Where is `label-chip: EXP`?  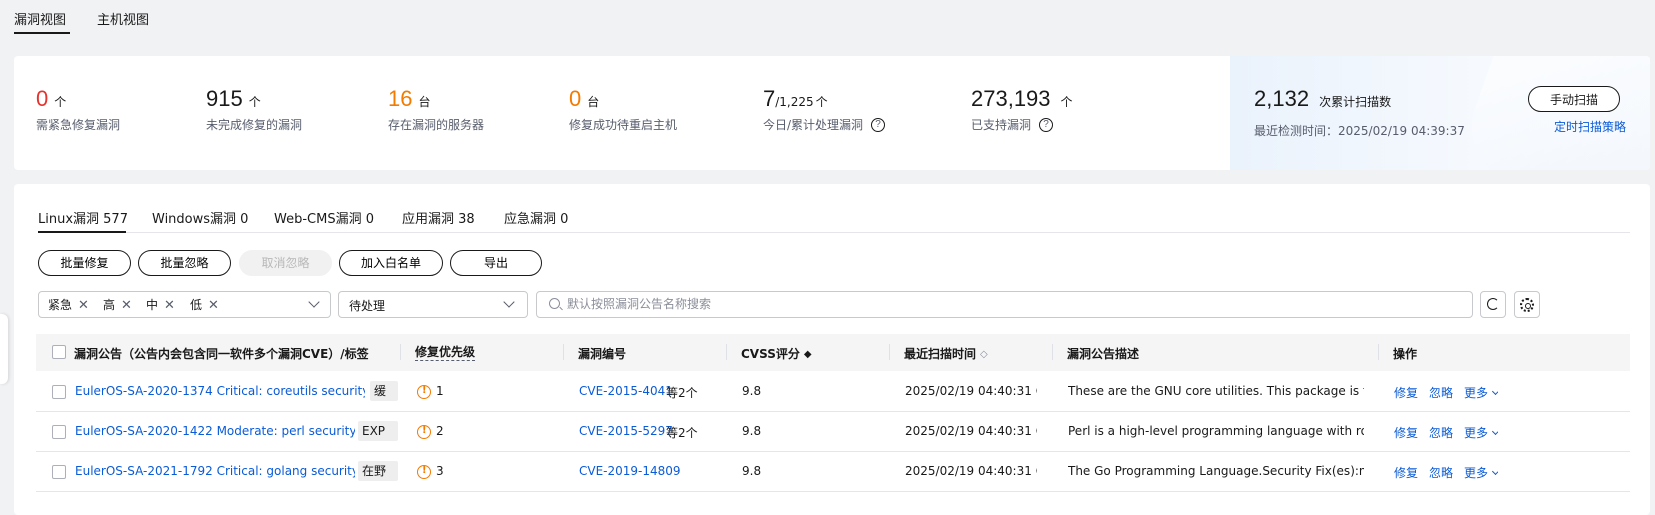 label-chip: EXP is located at coordinates (378, 431).